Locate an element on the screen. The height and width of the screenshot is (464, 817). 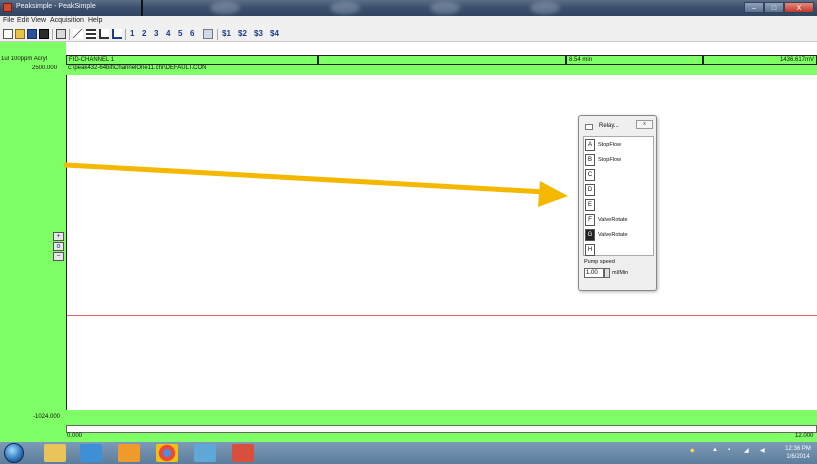
pump-speed-unit: ml/Min is located at coordinates (620, 273).